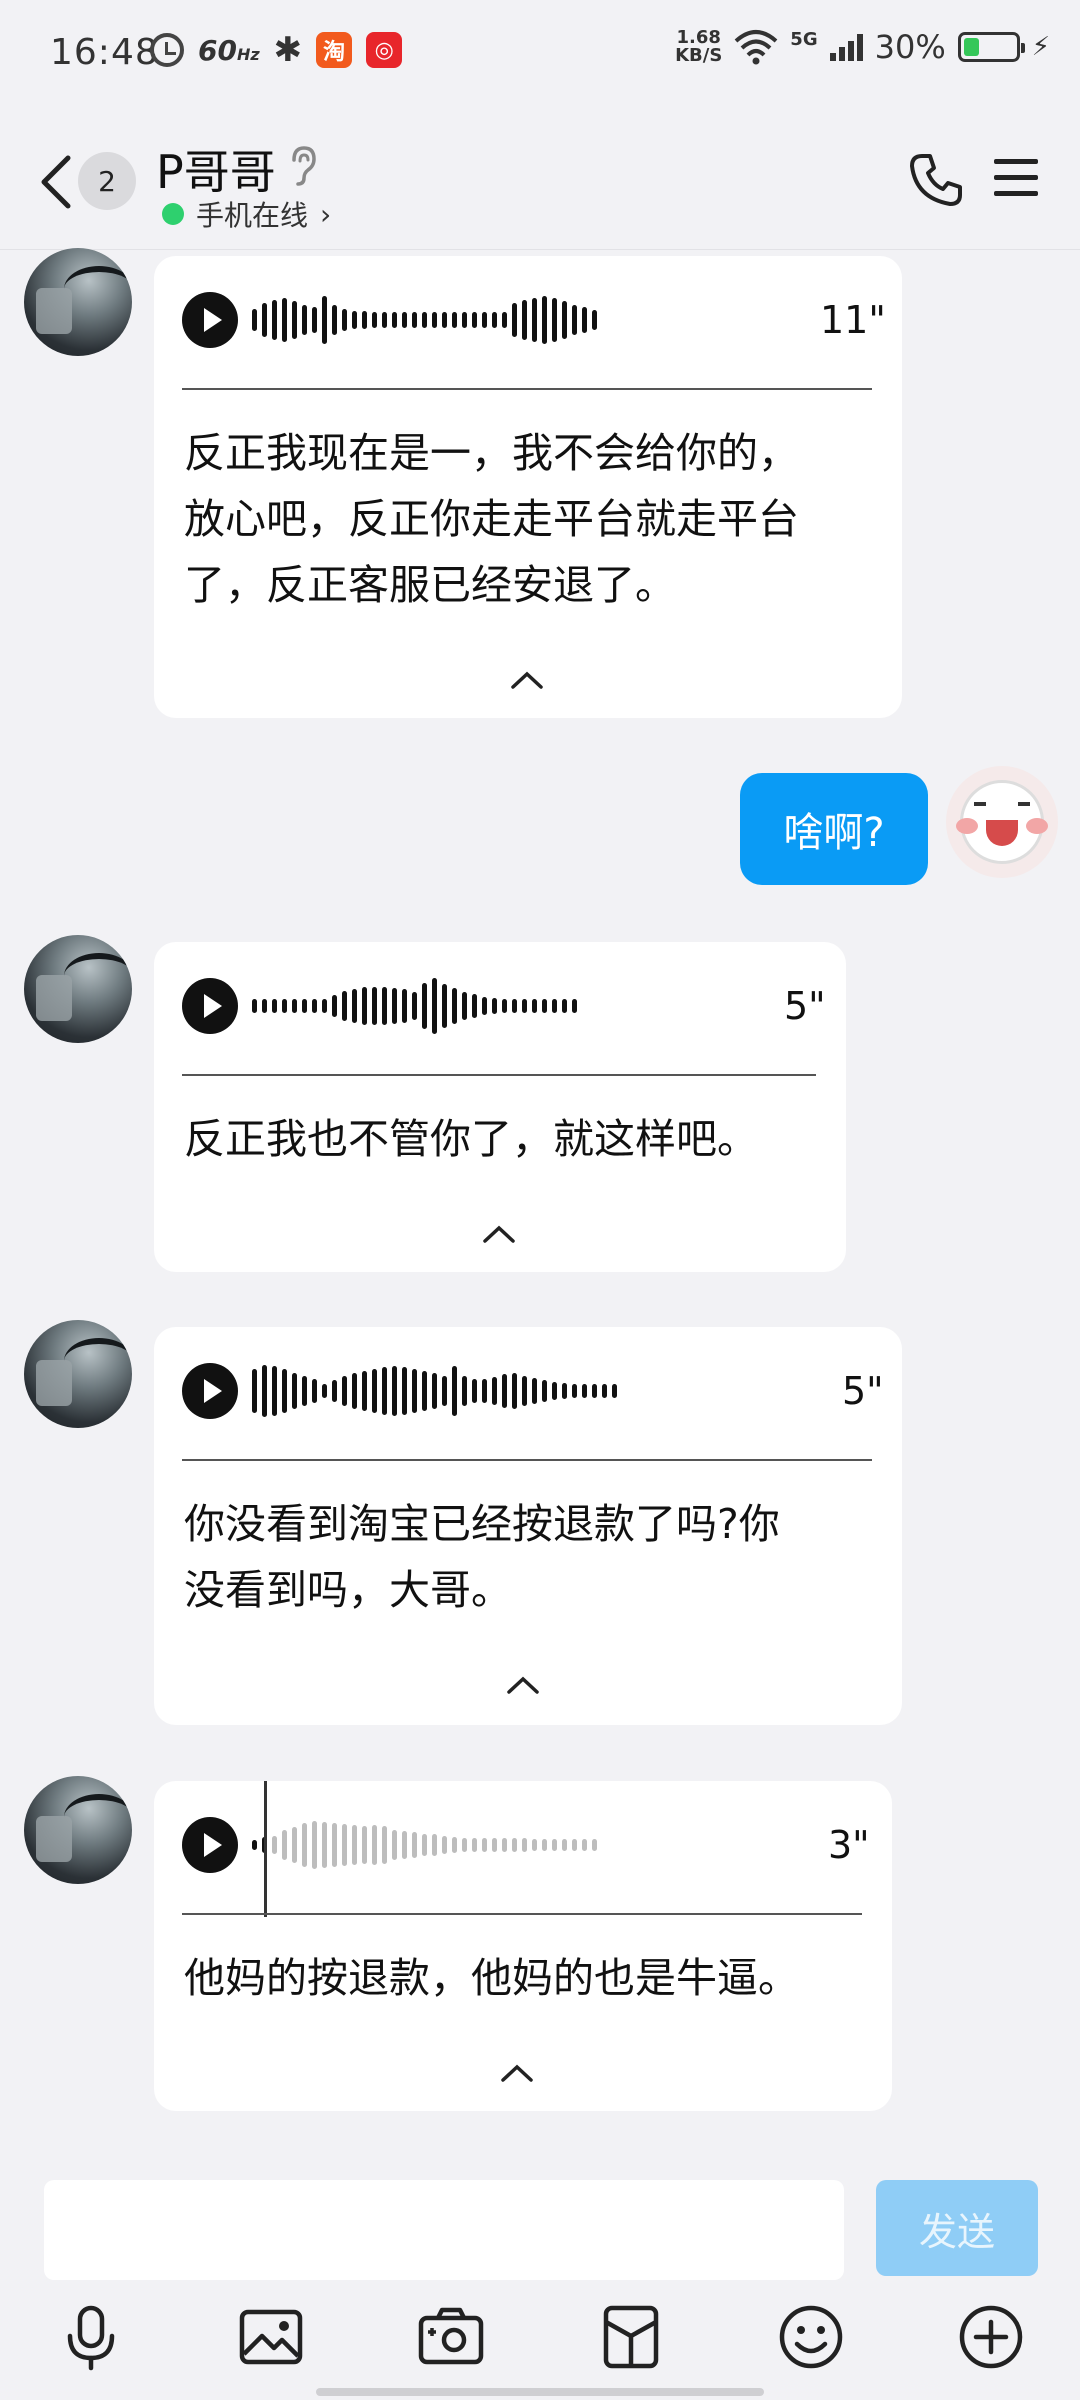 The image size is (1080, 2400). What do you see at coordinates (863, 1391) in the screenshot?
I see `voice-duration: 5"` at bounding box center [863, 1391].